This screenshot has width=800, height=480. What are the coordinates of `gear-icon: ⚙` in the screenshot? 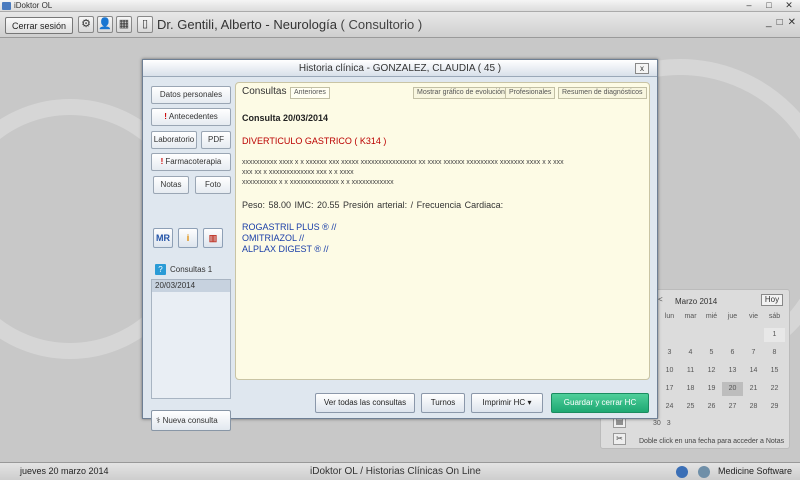 It's located at (86, 24).